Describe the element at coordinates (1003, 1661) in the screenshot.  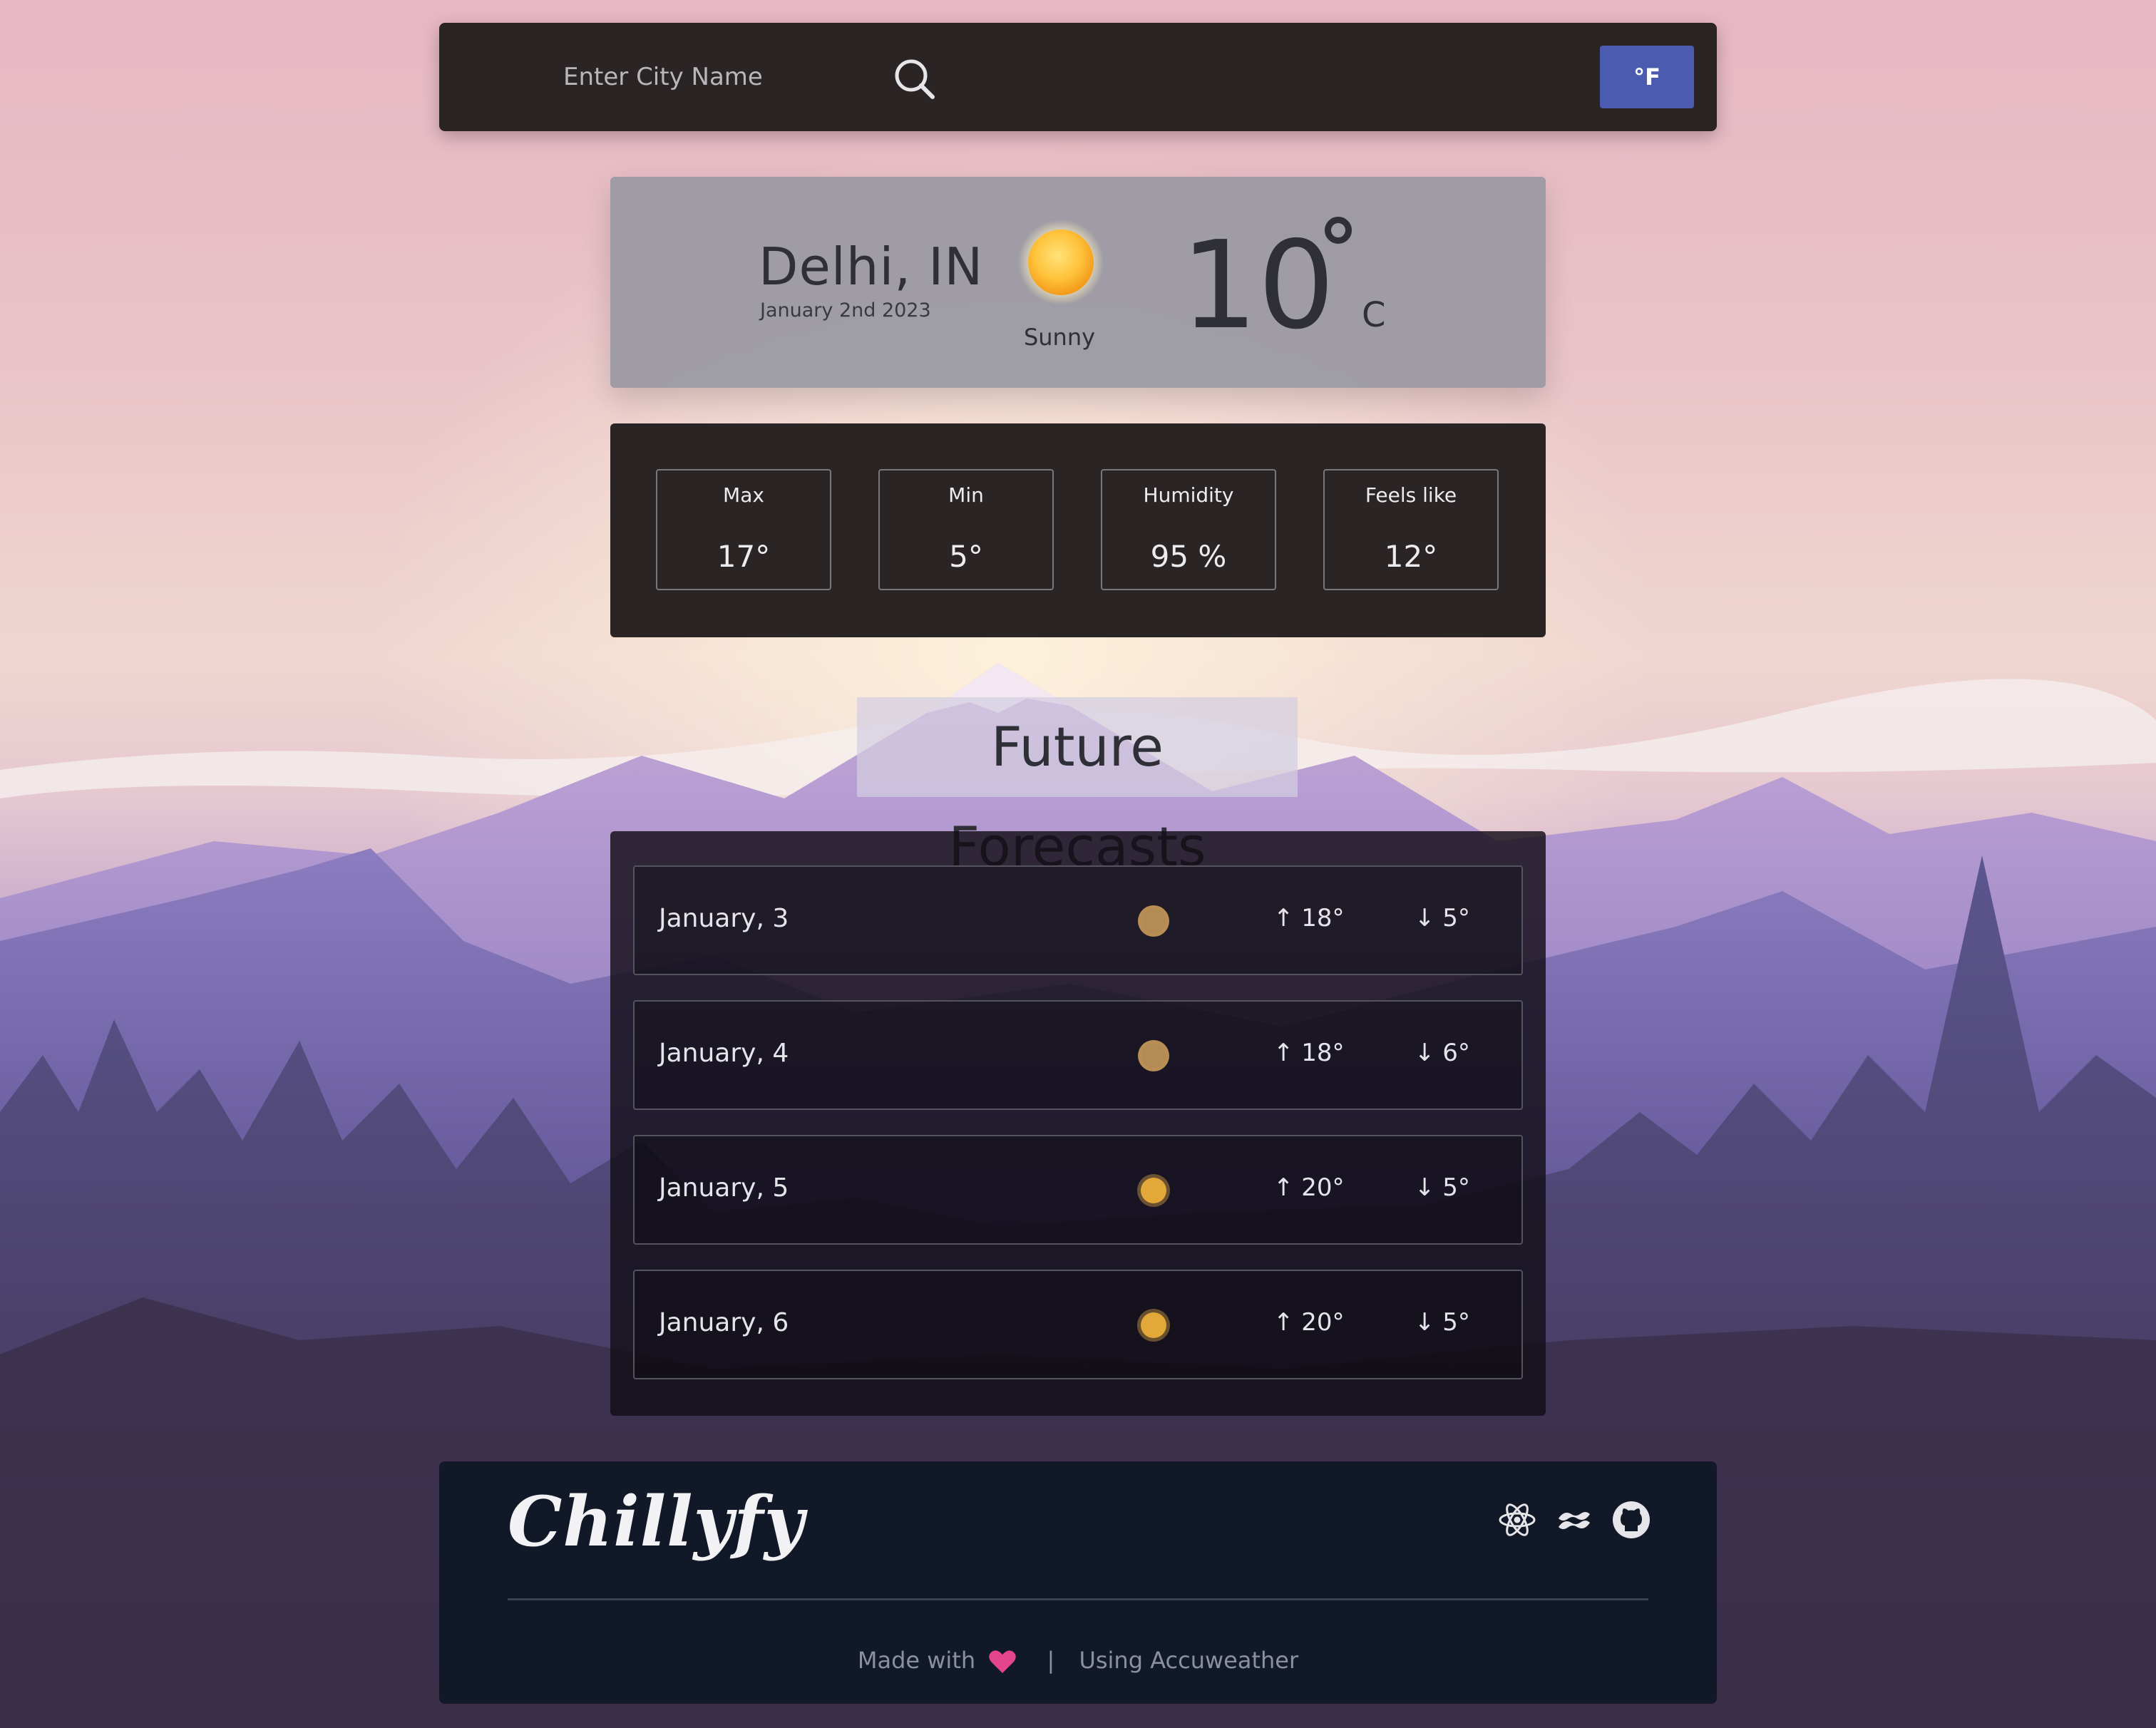
I see `heart-icon` at that location.